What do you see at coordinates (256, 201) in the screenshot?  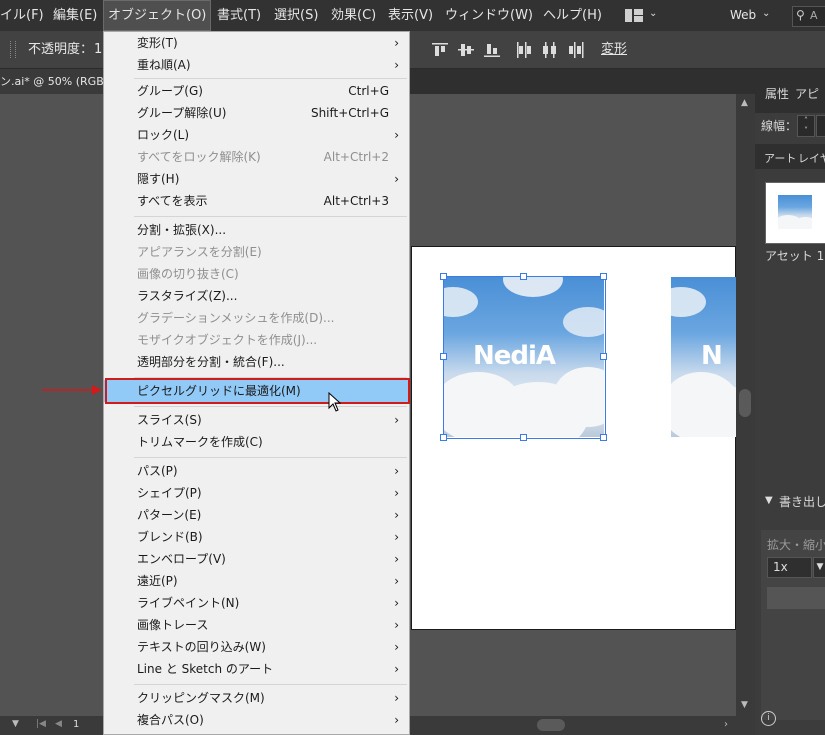 I see `menu-item-show-all: すべてを表示 Alt+Ctrl+3` at bounding box center [256, 201].